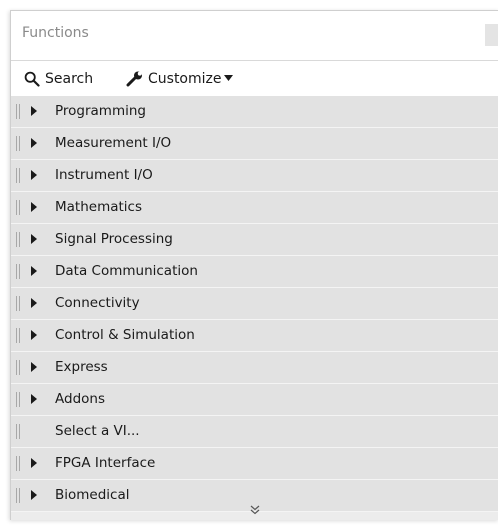 The width and height of the screenshot is (498, 527). I want to click on double-chevron-down-icon, so click(255, 509).